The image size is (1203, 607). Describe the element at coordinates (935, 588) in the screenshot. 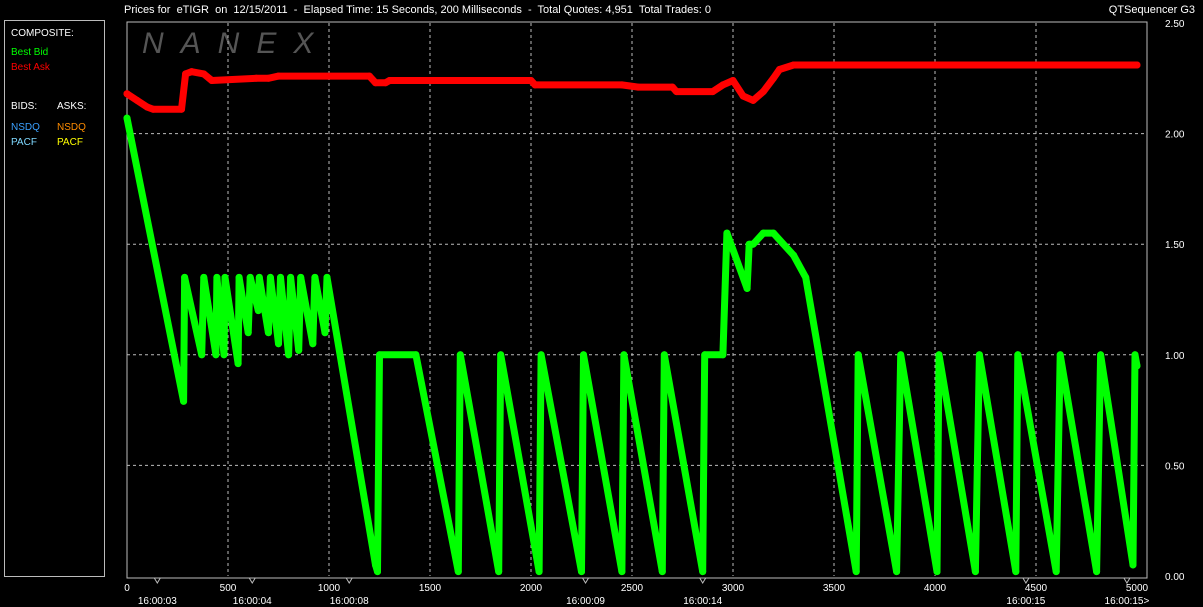

I see `x-tick-label: 4000` at that location.